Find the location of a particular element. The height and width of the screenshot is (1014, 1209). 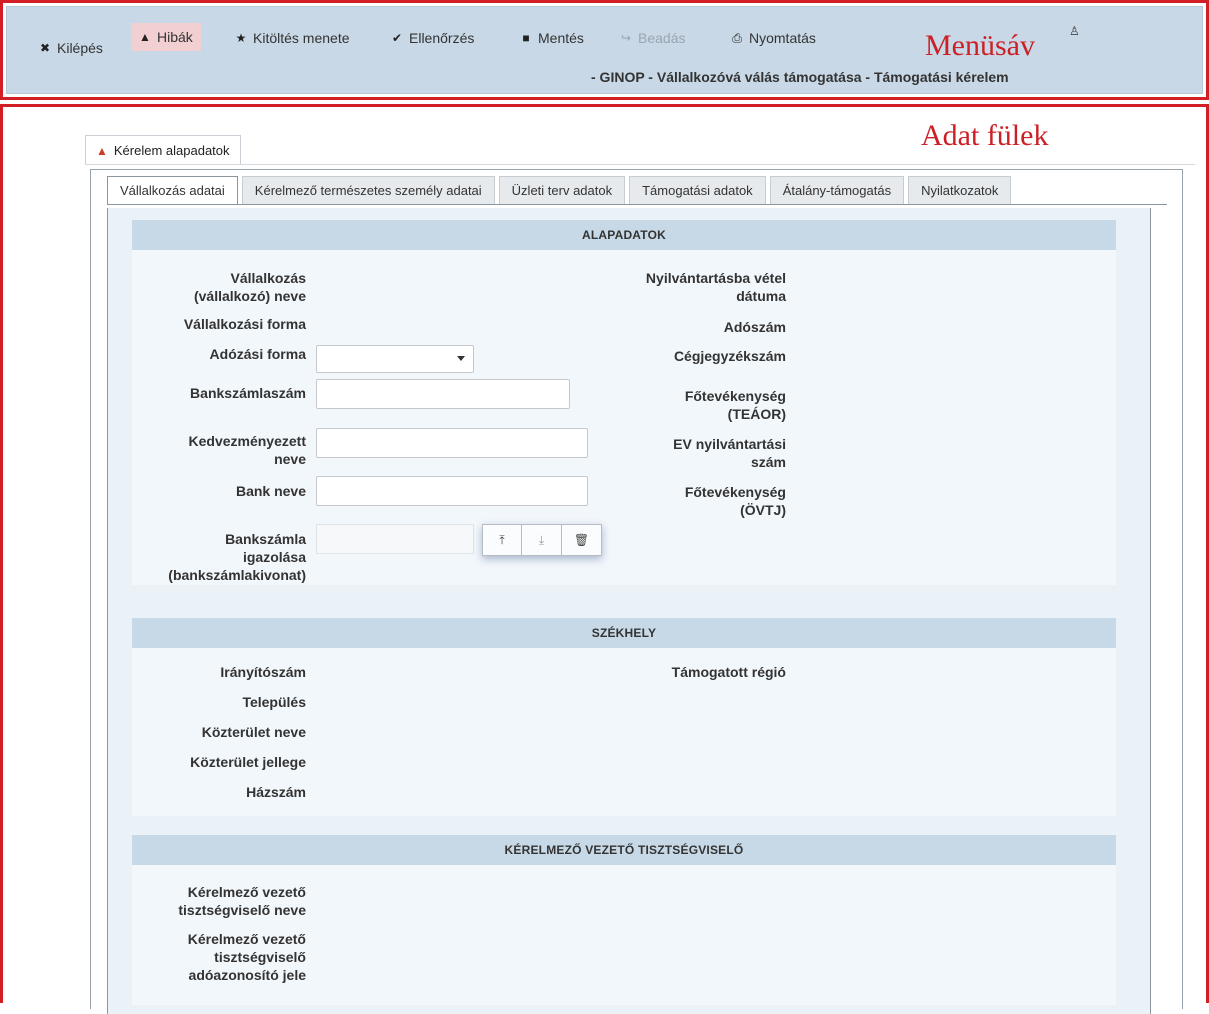

user-icon: ♙ is located at coordinates (1074, 31).